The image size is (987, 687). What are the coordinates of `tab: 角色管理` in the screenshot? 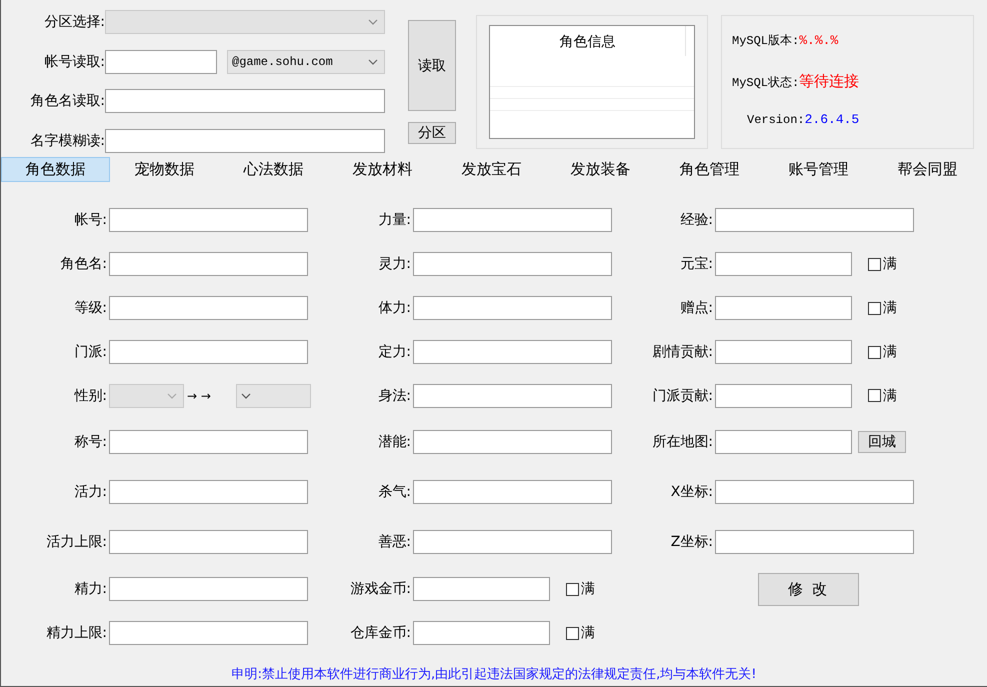 It's located at (709, 169).